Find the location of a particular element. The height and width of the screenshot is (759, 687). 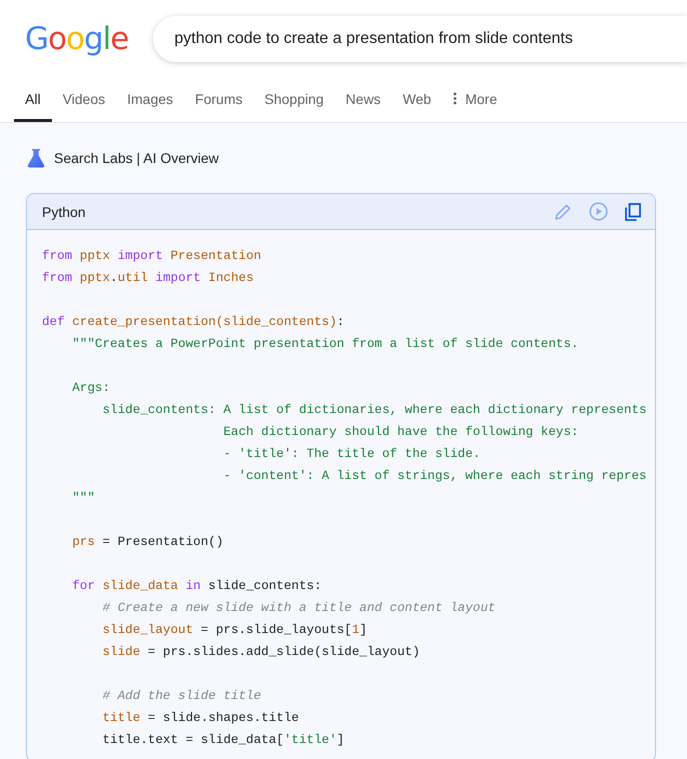

code-line: from pptx import Presentation is located at coordinates (152, 256).